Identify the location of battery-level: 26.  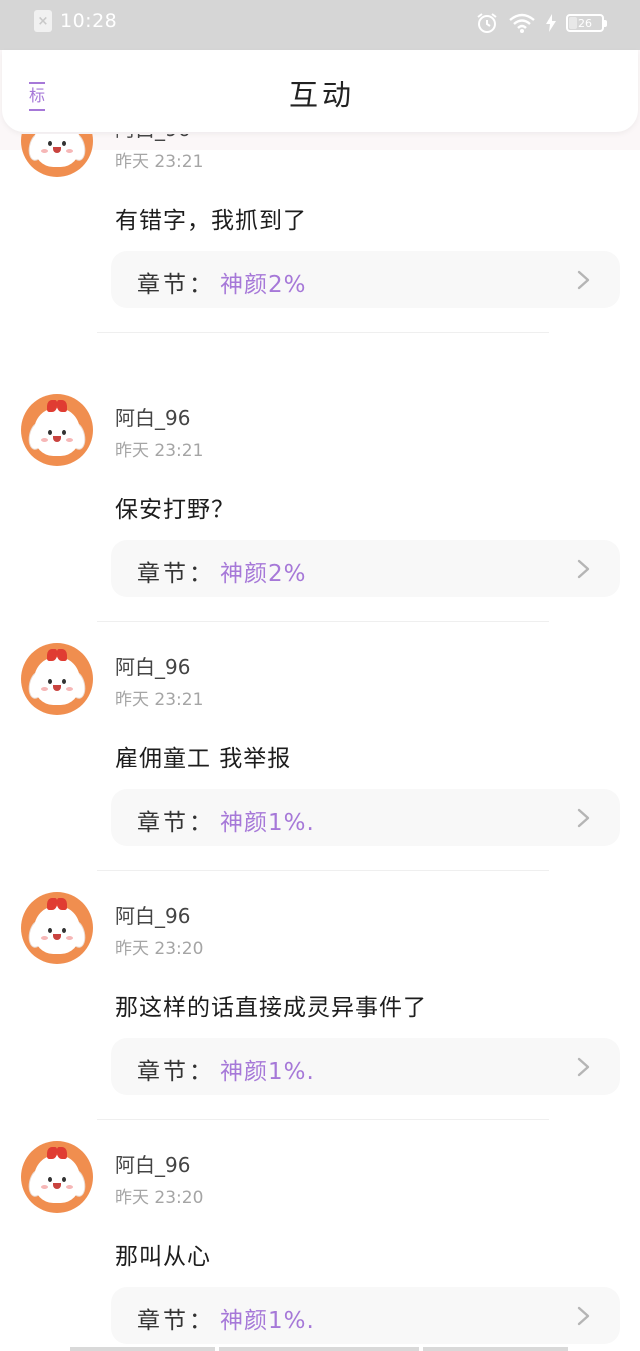
(585, 23).